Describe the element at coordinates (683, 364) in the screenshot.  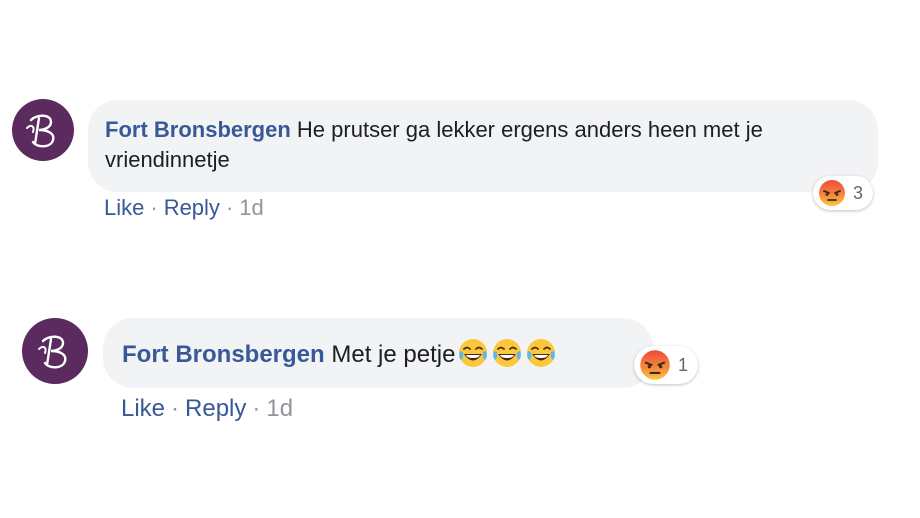
I see `reaction-count: 1` at that location.